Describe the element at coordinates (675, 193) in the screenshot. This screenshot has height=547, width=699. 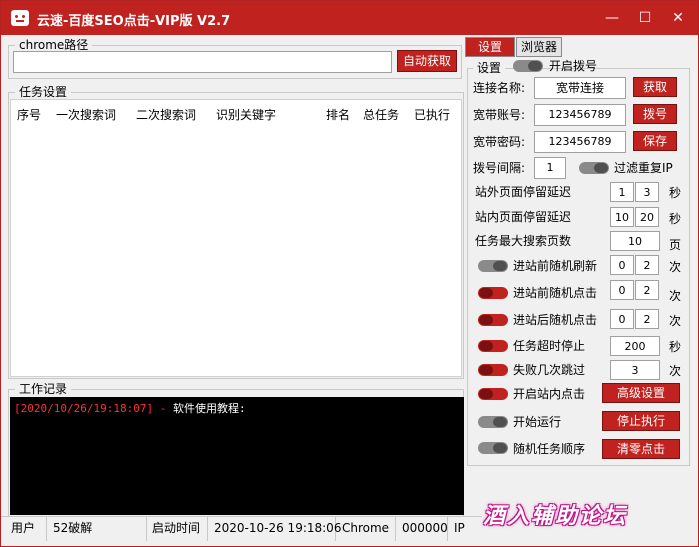
I see `outside-delay-unit: 秒` at that location.